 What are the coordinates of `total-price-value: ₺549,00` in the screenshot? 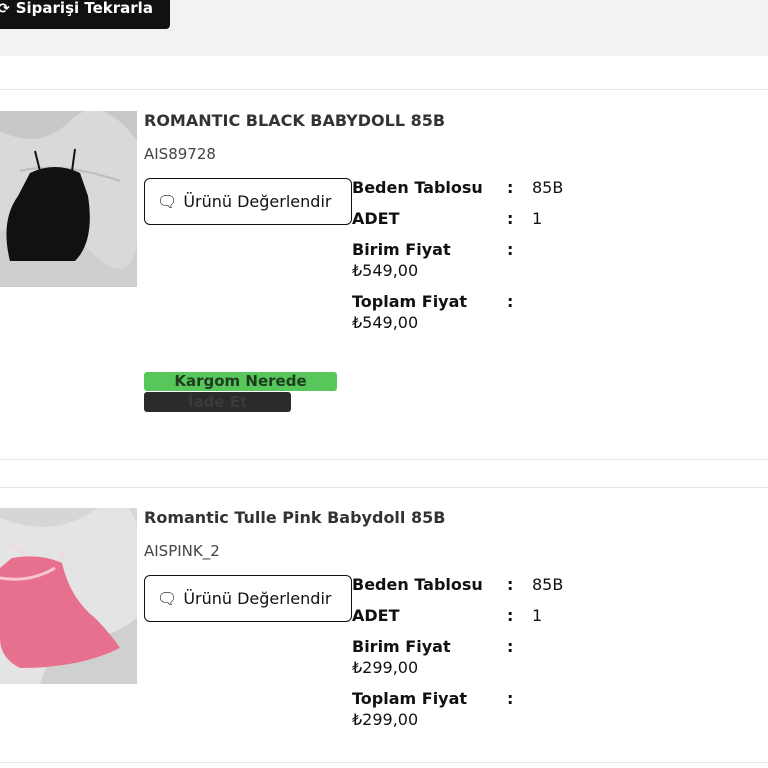 It's located at (385, 322).